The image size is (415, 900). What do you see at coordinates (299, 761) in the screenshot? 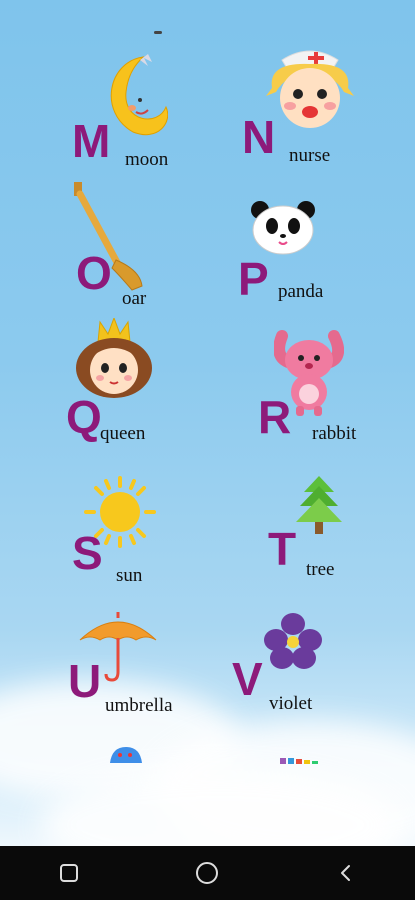
I see `partial-xylophone-icon` at bounding box center [299, 761].